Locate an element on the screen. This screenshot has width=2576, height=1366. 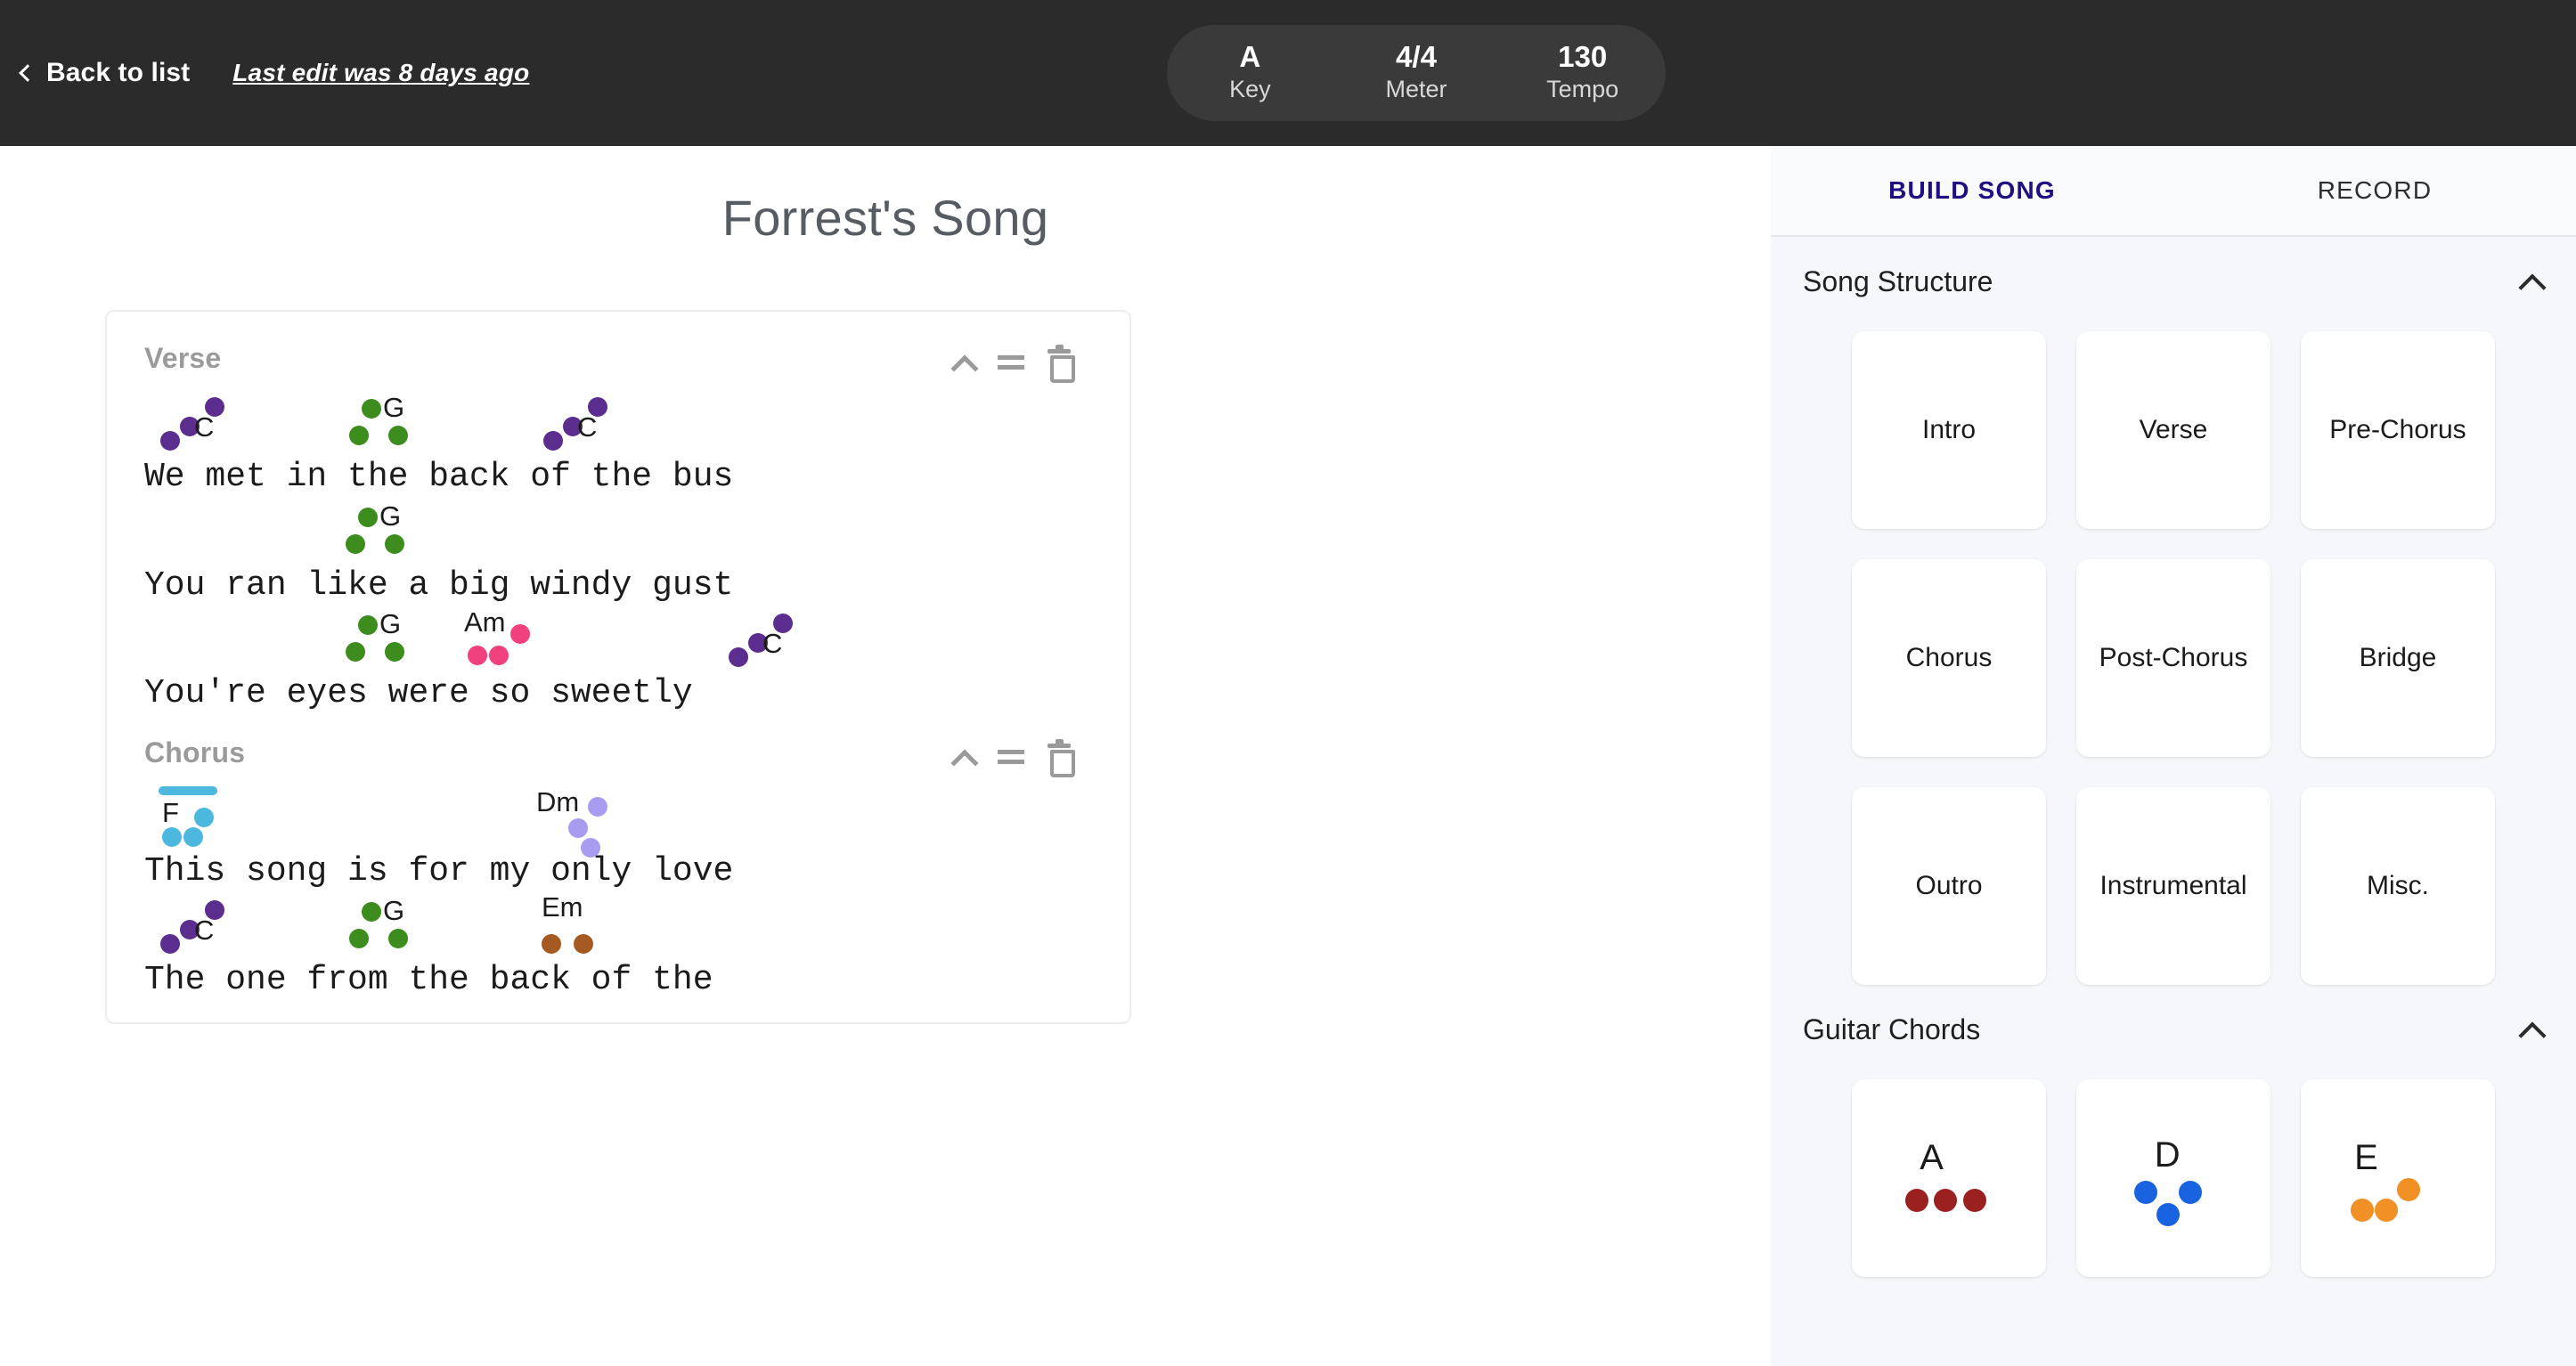
chord-slot: Am is located at coordinates (514, 639).